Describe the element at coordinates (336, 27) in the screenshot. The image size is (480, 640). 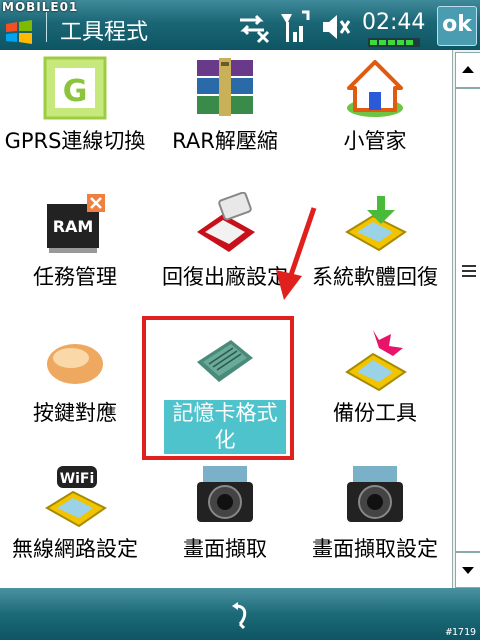
I see `speaker-muted-icon` at that location.